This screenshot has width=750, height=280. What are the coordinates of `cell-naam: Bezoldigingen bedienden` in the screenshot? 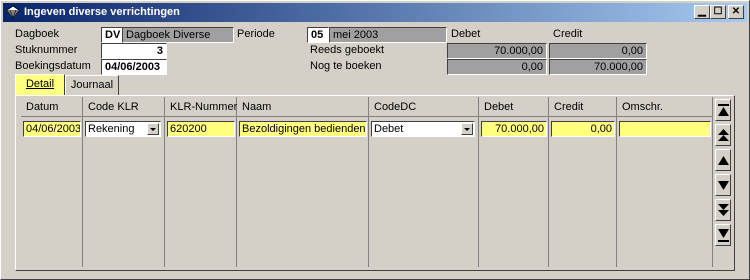 It's located at (303, 129).